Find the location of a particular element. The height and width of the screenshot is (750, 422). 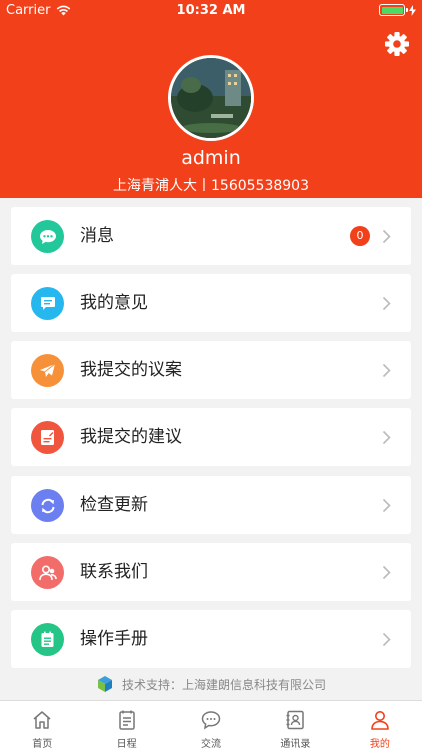

gear-icon is located at coordinates (397, 44).